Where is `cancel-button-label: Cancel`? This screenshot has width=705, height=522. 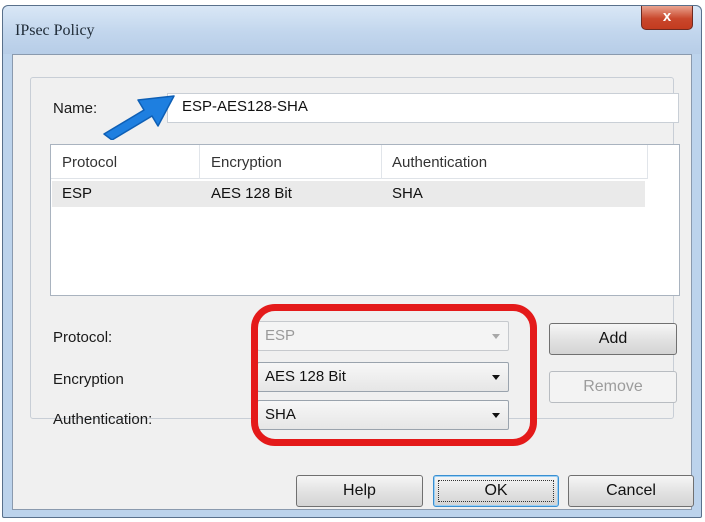
cancel-button-label: Cancel is located at coordinates (631, 490).